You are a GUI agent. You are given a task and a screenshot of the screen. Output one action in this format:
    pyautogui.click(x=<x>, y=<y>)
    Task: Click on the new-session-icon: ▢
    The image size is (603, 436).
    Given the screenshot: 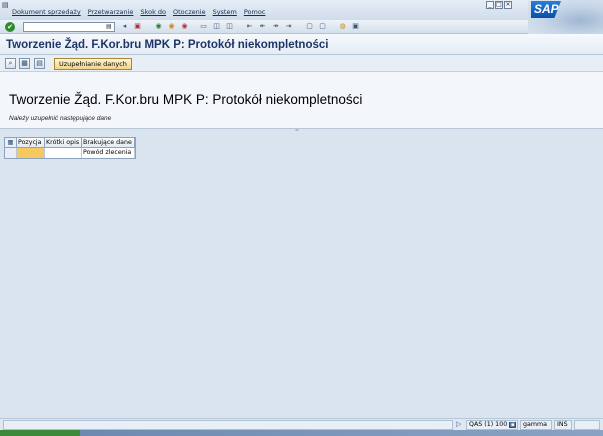 What is the action you would take?
    pyautogui.click(x=309, y=26)
    